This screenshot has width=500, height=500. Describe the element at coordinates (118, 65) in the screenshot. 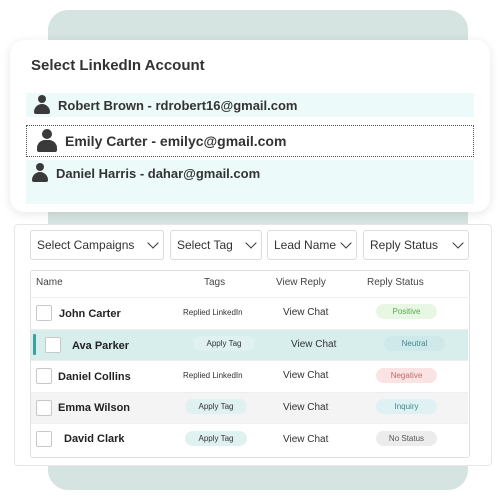

I see `account-panel-title: Select LinkedIn Account` at that location.